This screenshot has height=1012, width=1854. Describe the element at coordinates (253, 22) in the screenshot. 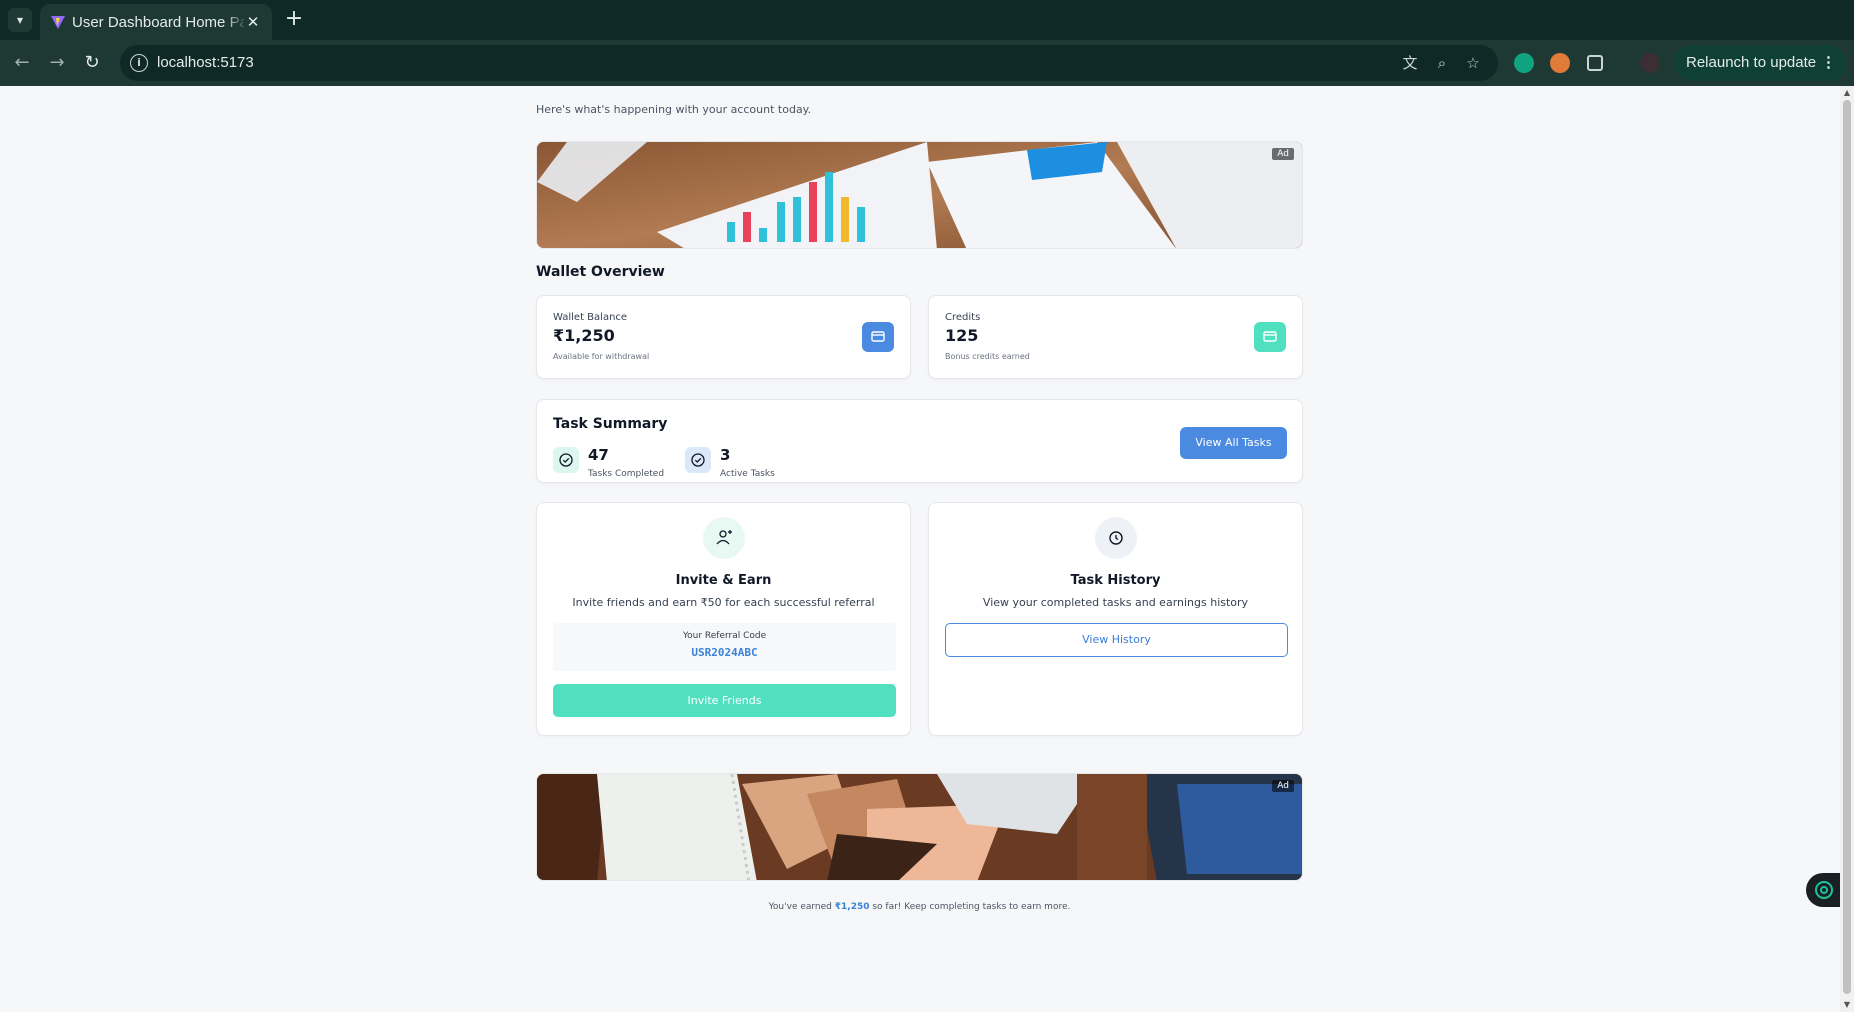

I see `close-icon: ✕` at that location.